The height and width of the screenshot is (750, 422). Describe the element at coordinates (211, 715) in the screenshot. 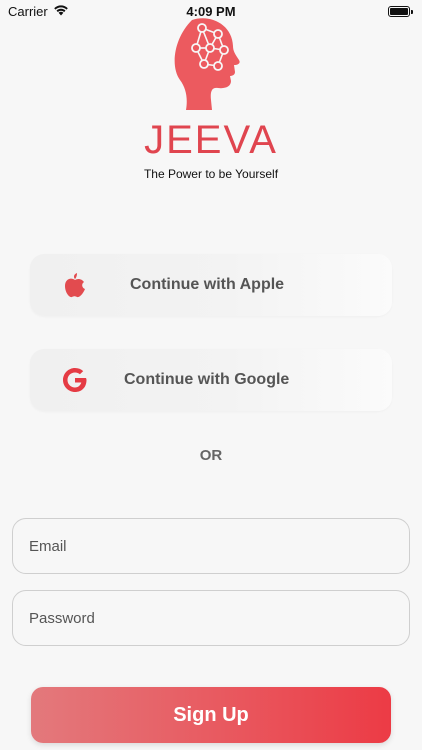

I see `sign-up-button: Sign Up` at that location.